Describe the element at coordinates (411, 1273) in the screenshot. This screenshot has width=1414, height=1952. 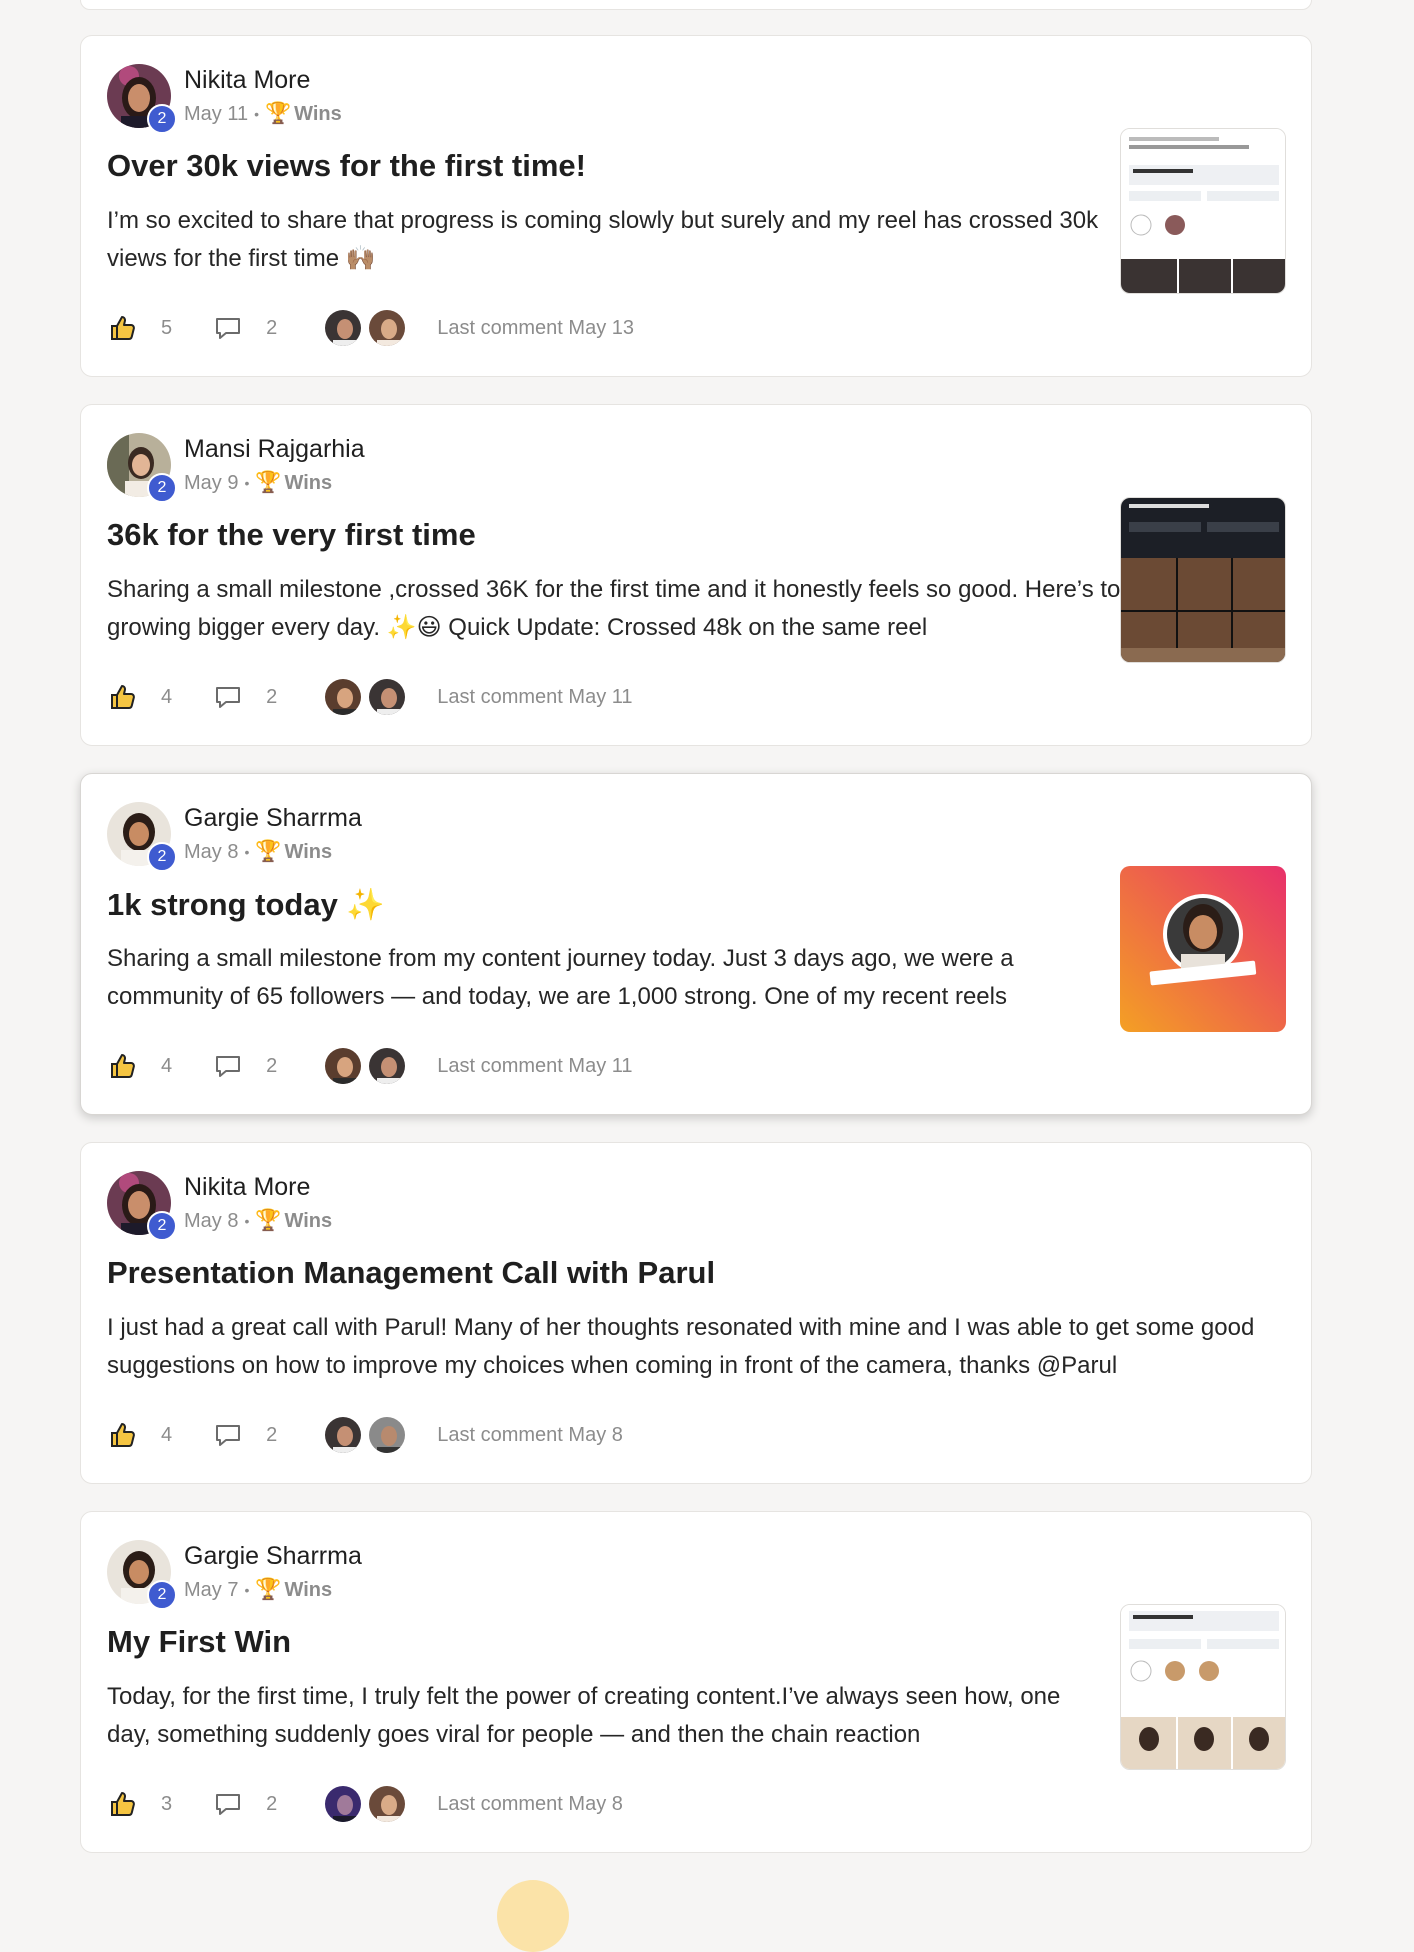
I see `post-title: Presentation Management Call with Parul` at that location.